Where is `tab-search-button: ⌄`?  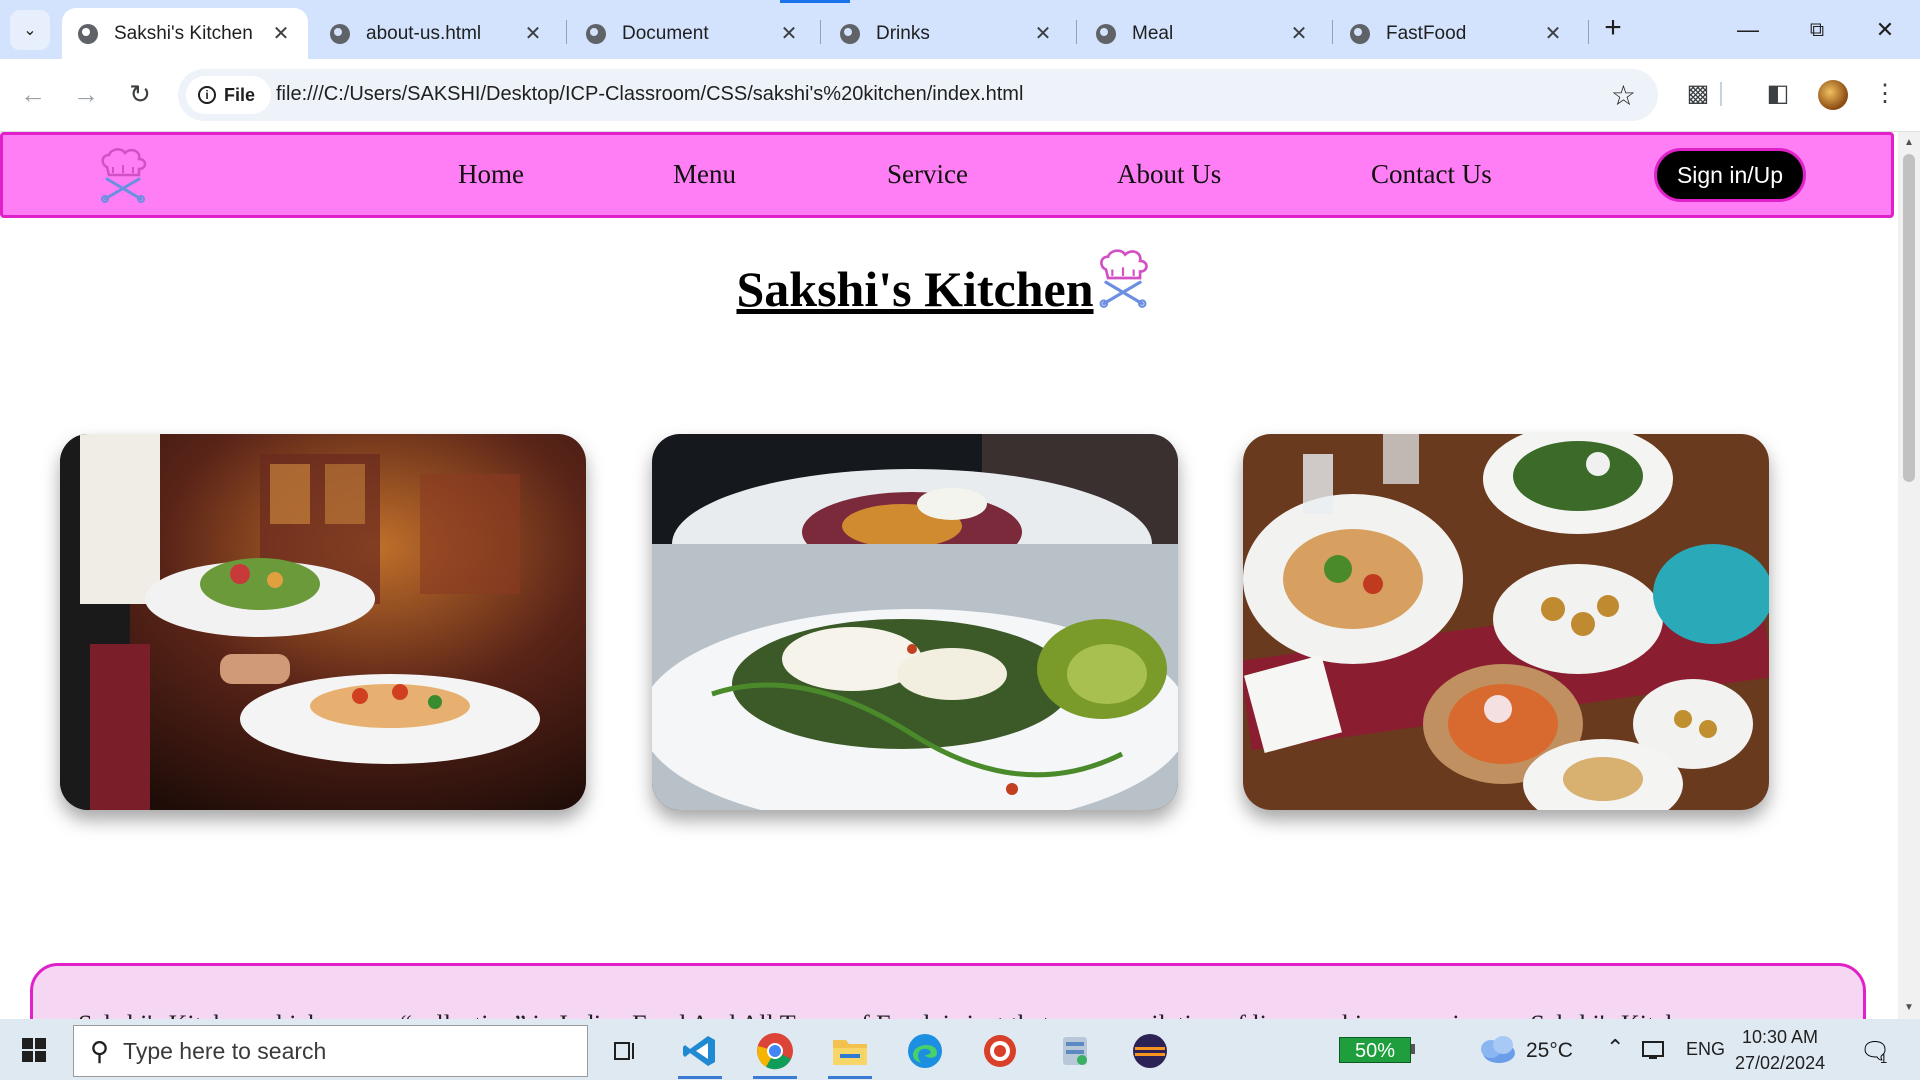 tab-search-button: ⌄ is located at coordinates (30, 30).